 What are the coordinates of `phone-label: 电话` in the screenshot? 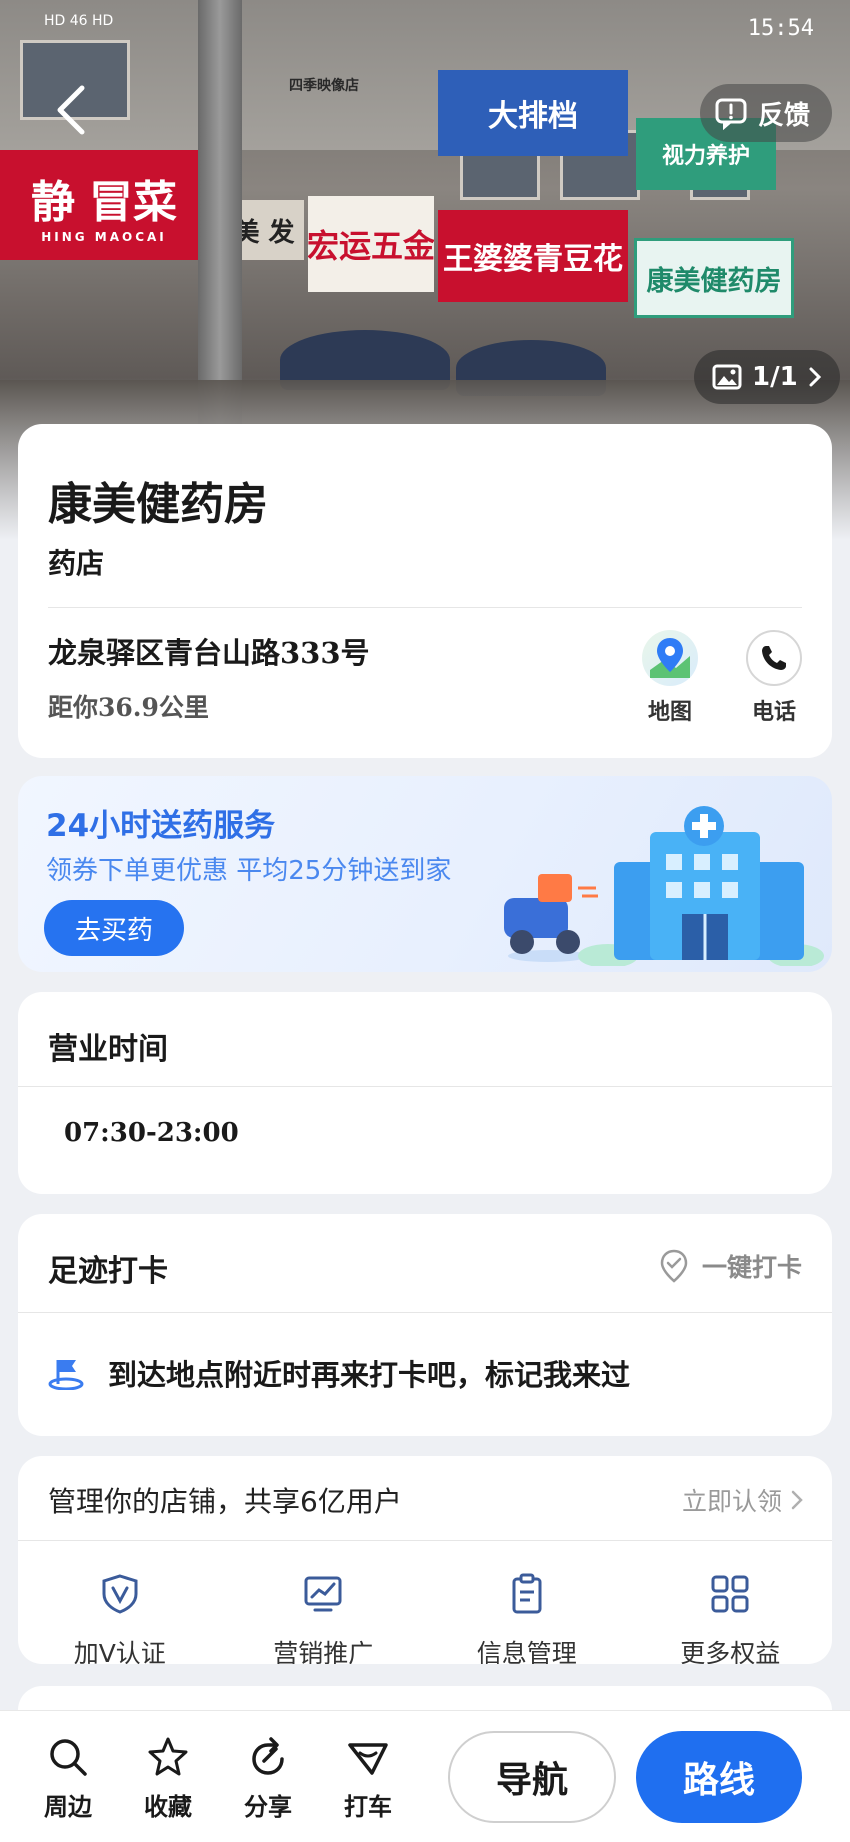 It's located at (773, 712).